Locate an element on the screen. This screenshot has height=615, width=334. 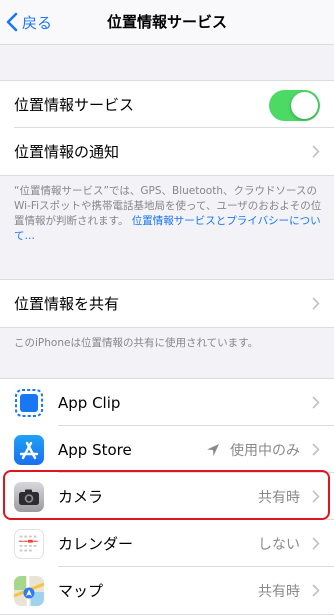
page-title: 位置情報サービス is located at coordinates (166, 22).